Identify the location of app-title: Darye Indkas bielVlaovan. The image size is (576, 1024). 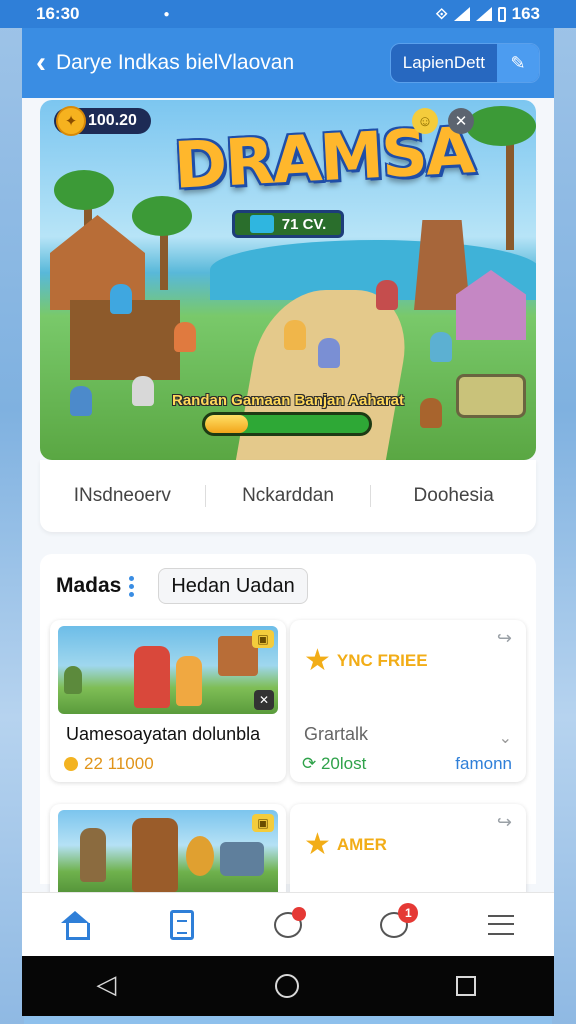
(175, 62).